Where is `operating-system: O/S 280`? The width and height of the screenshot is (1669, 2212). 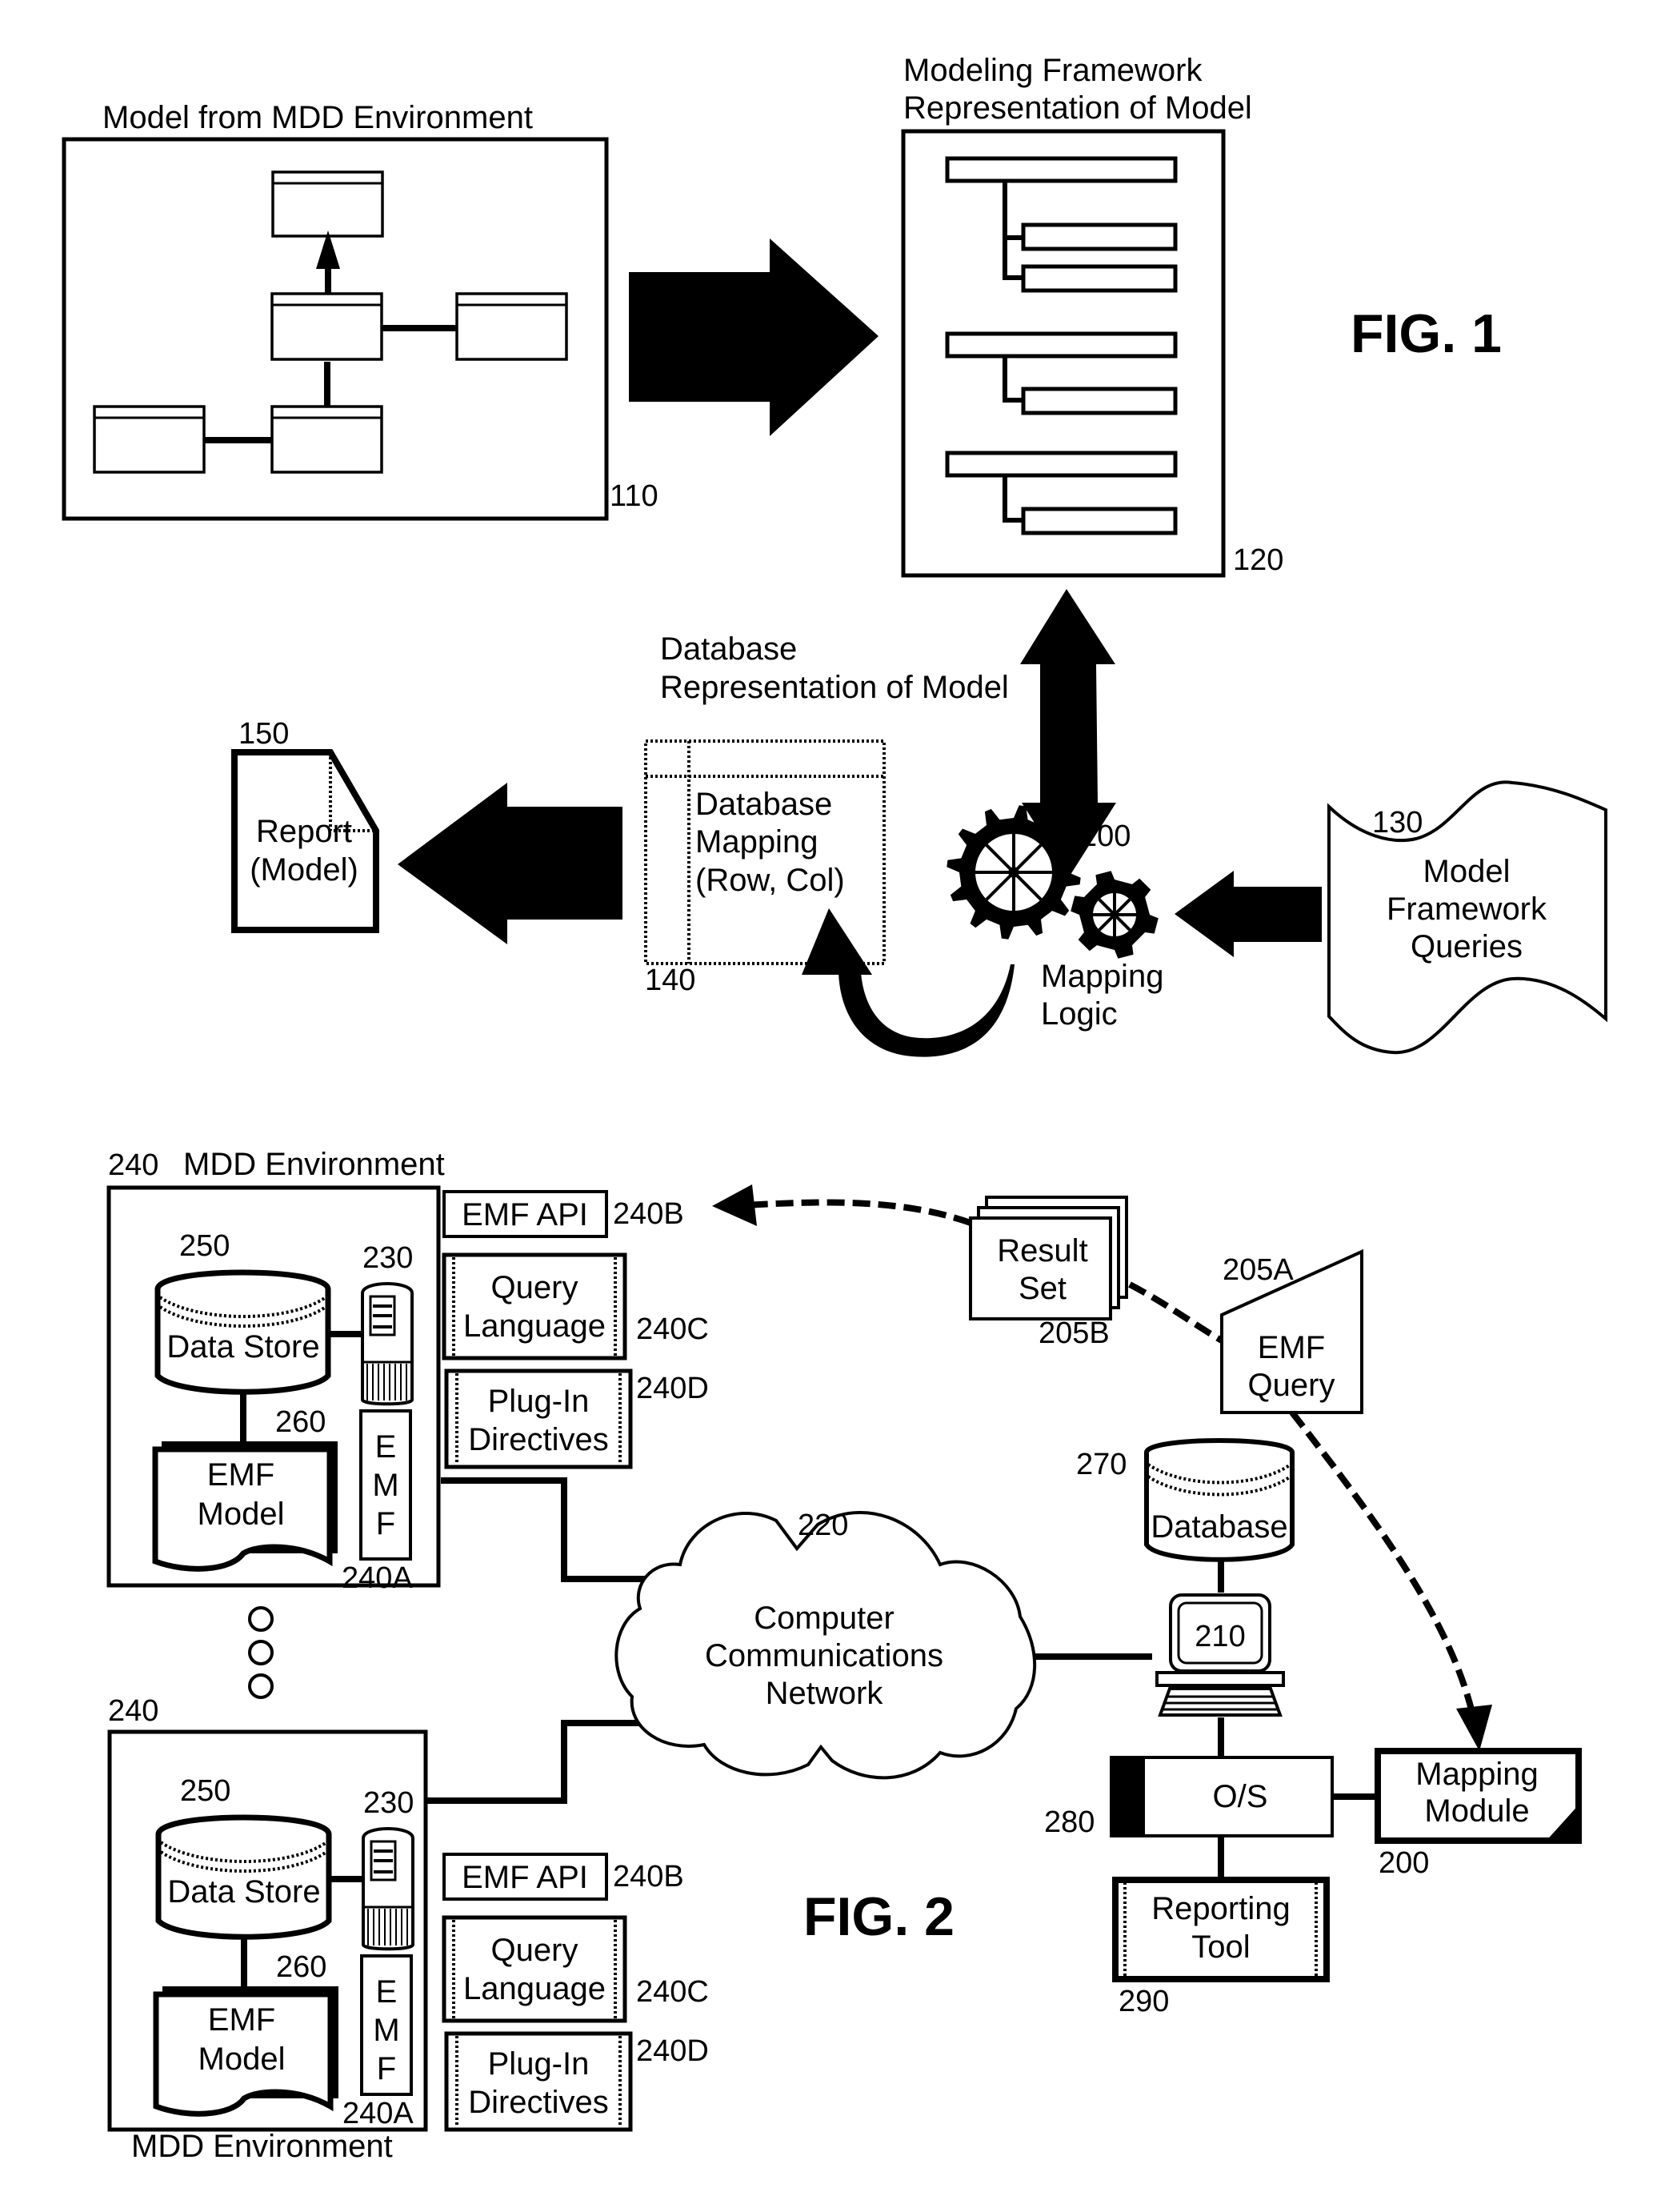
operating-system: O/S 280 is located at coordinates (1189, 1797).